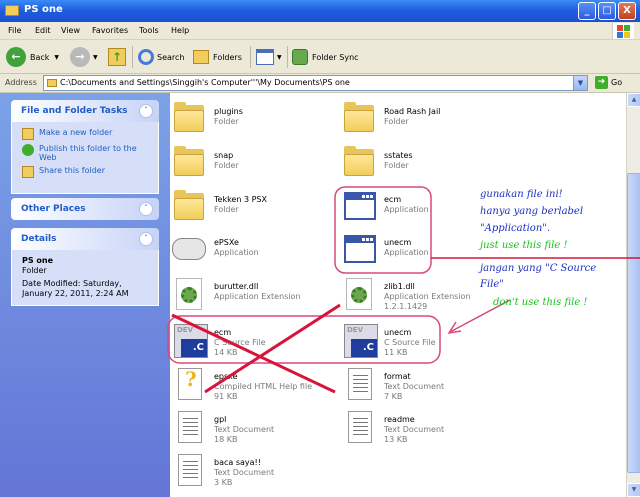 This screenshot has width=640, height=497. Describe the element at coordinates (201, 57) in the screenshot. I see `folders-icon` at that location.